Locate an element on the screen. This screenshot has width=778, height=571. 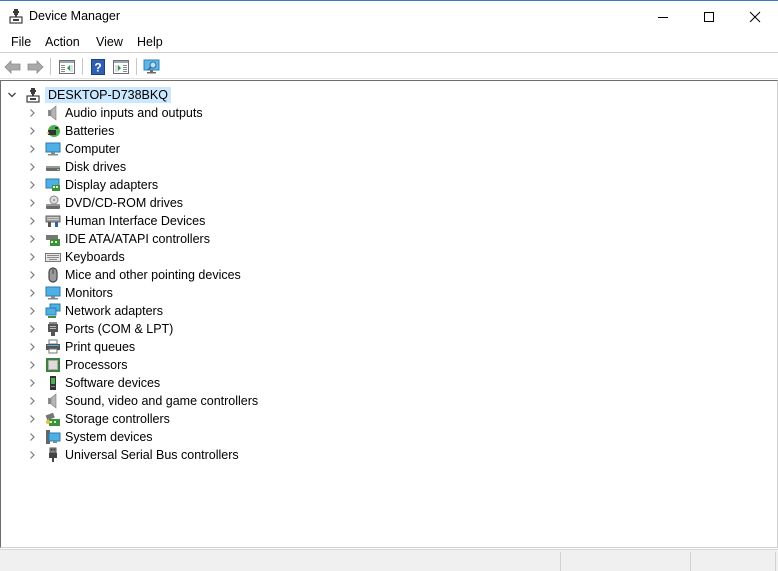
tree-item-label: DVD/CD-ROM drives is located at coordinates (124, 203).